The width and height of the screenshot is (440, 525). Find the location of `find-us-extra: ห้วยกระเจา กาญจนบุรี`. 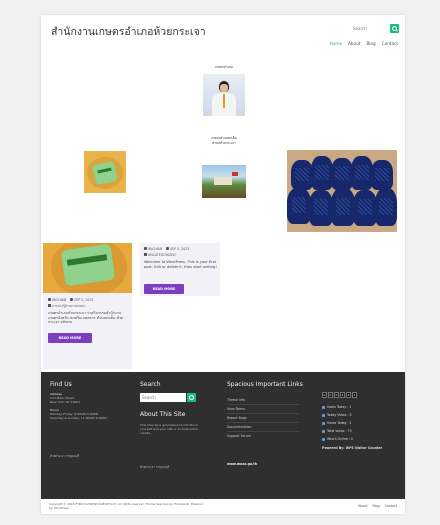

find-us-extra: ห้วยกระเจา กาญจนบุรี is located at coordinates (65, 456).